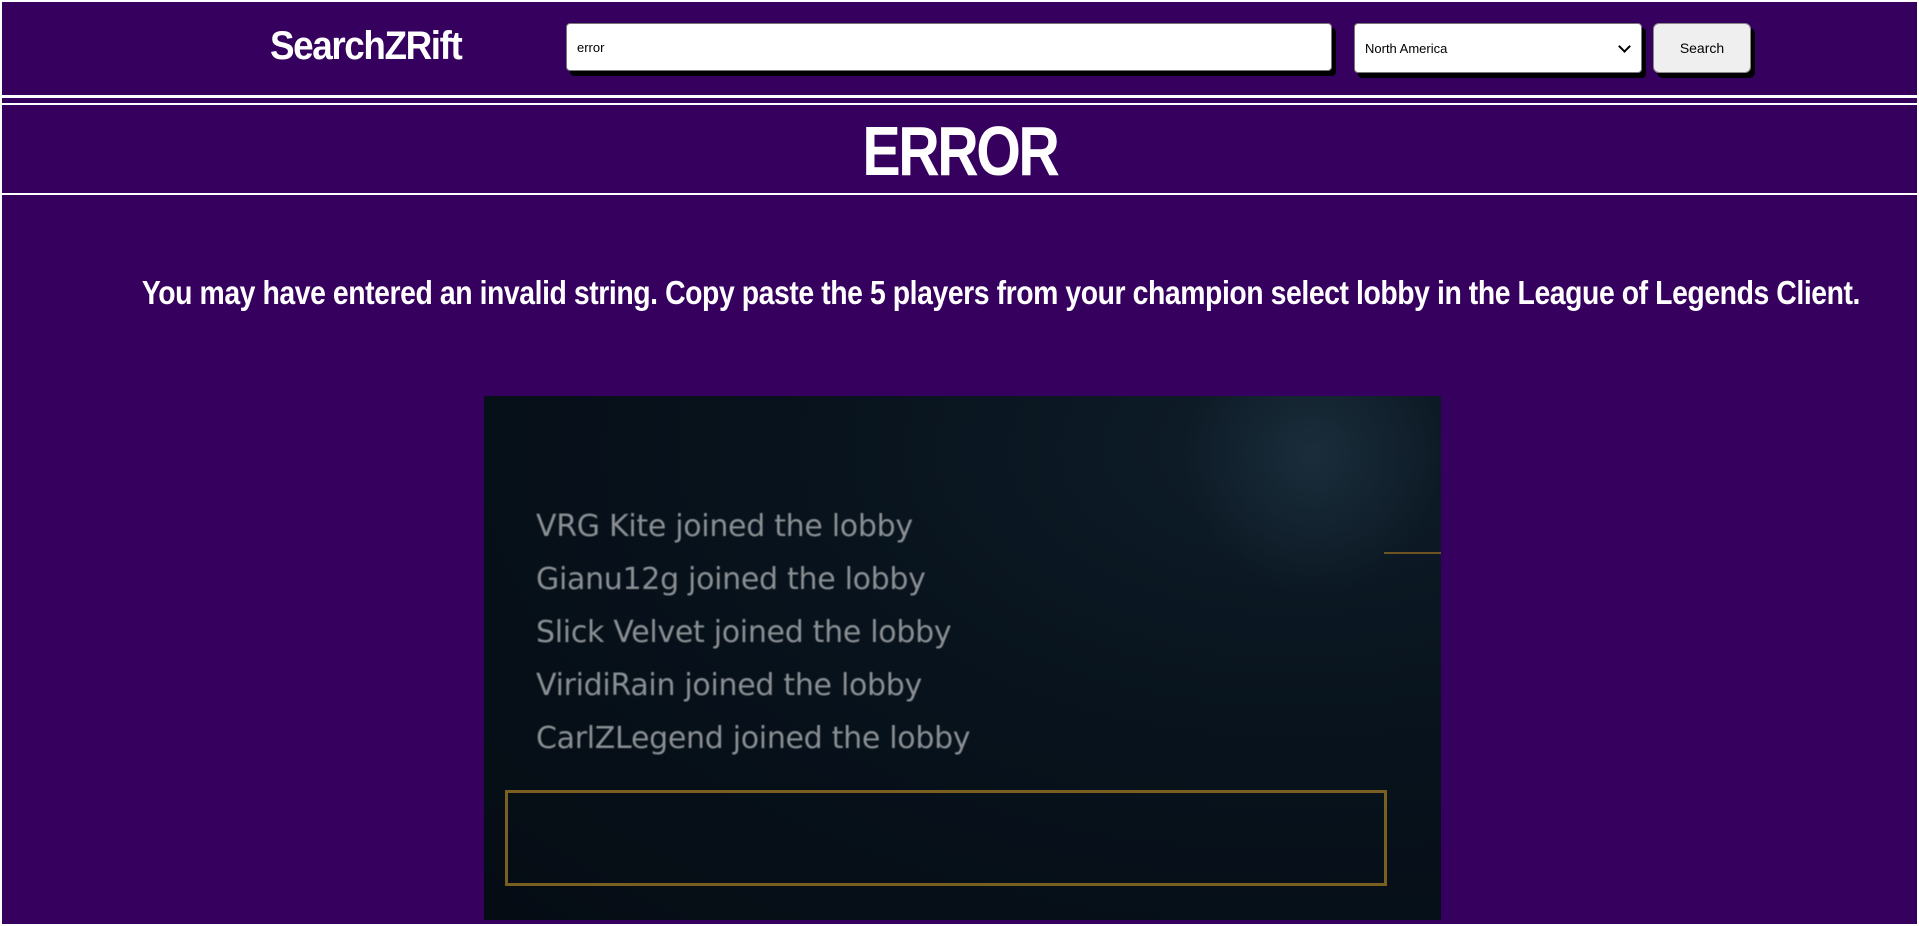 The image size is (1919, 926). Describe the element at coordinates (1312, 496) in the screenshot. I see `image-glow` at that location.